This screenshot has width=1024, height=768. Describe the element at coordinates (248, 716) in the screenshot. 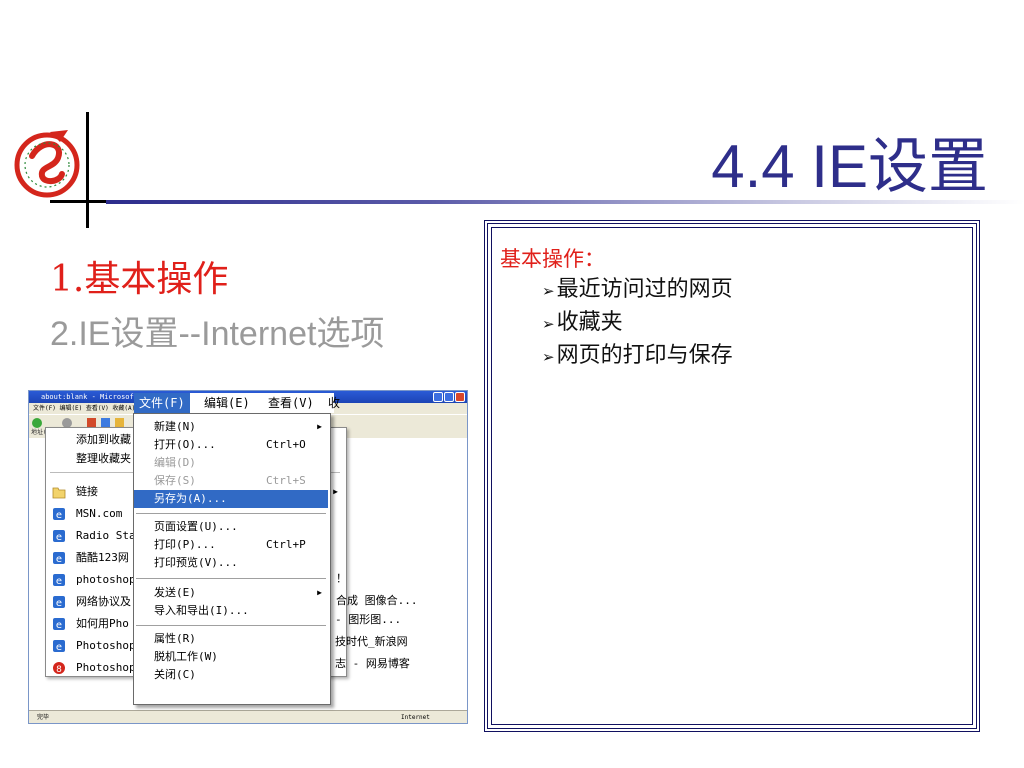

I see `ie-status-bar: 完毕 Internet` at that location.